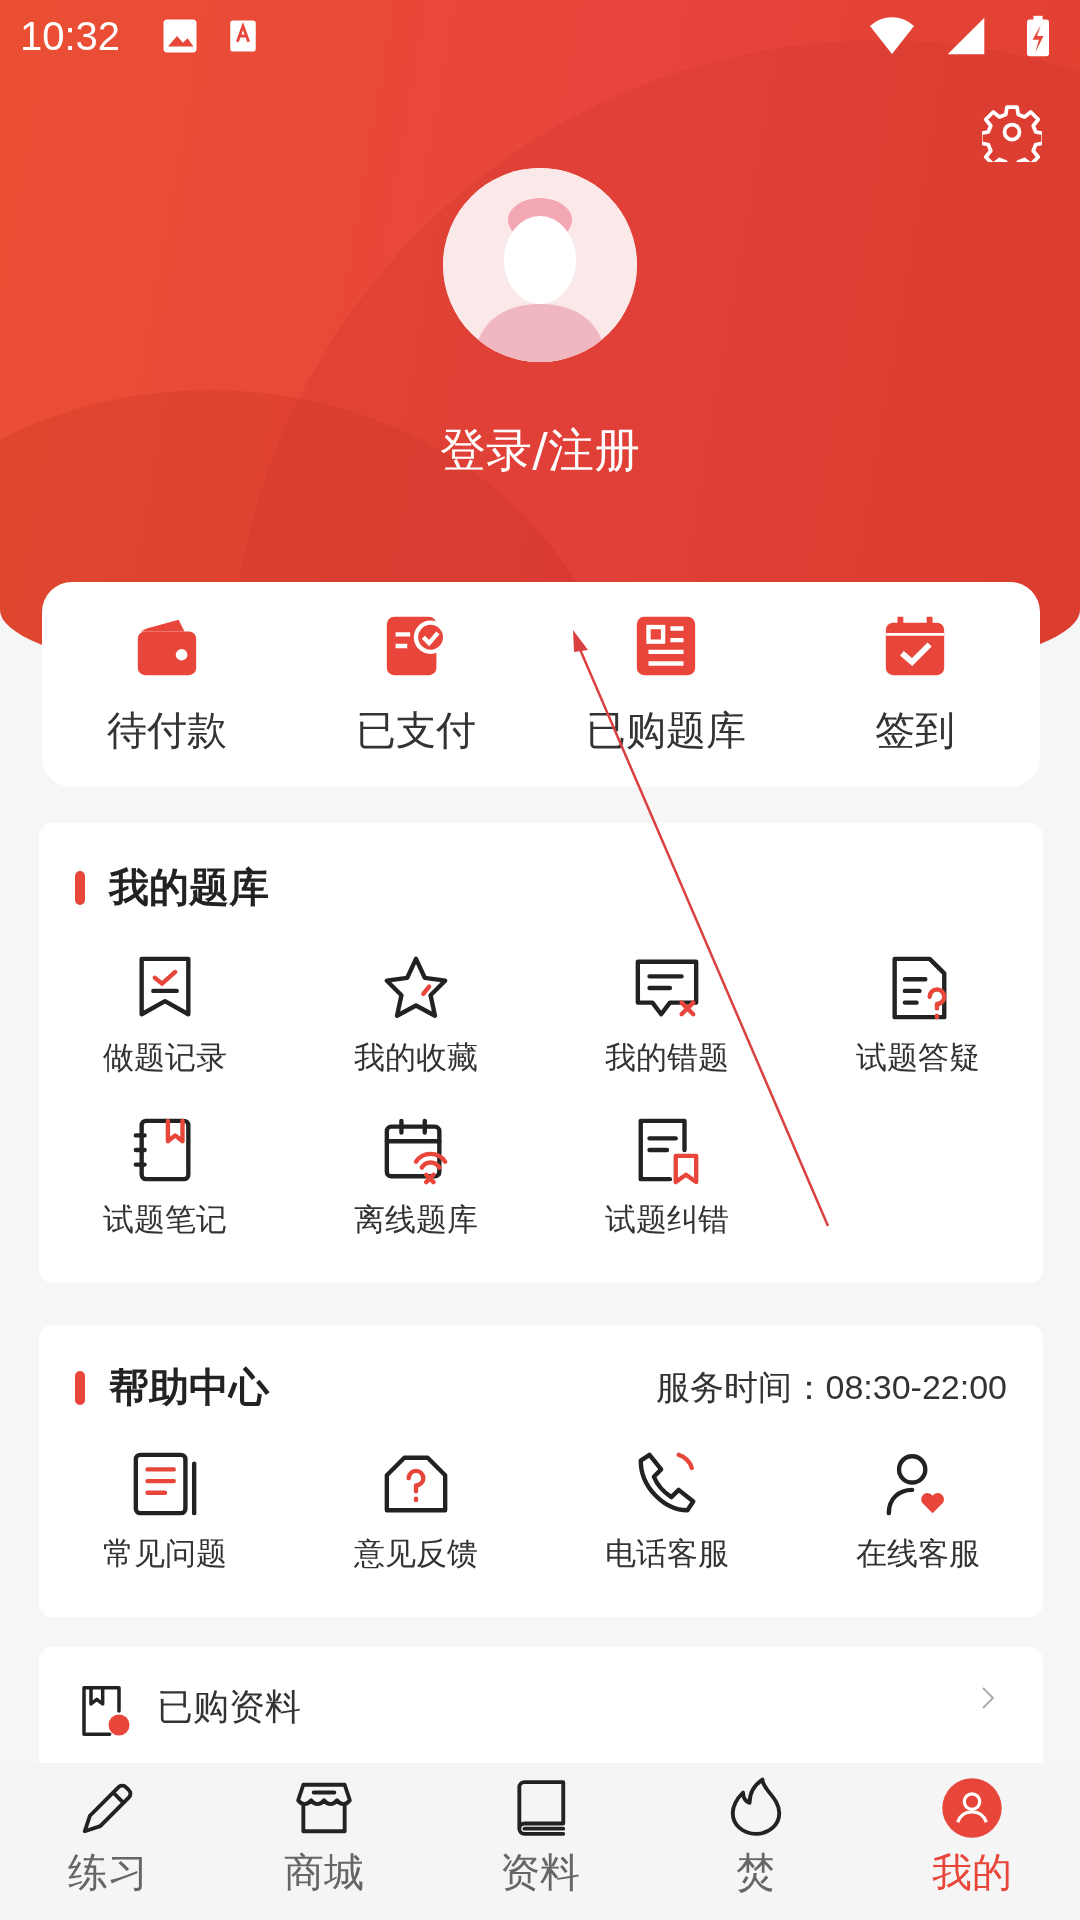  What do you see at coordinates (164, 1219) in the screenshot?
I see `shortcut-label: 试题笔记` at bounding box center [164, 1219].